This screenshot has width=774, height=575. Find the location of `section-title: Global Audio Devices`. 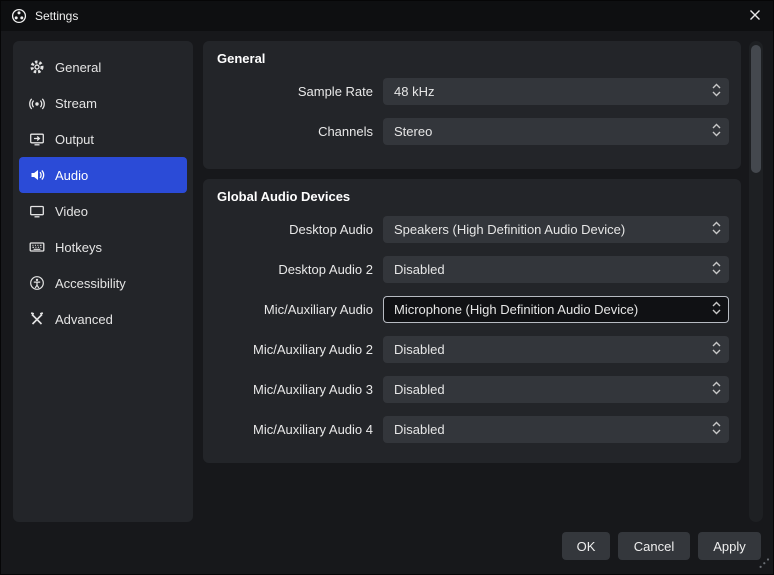

section-title: Global Audio Devices is located at coordinates (284, 196).